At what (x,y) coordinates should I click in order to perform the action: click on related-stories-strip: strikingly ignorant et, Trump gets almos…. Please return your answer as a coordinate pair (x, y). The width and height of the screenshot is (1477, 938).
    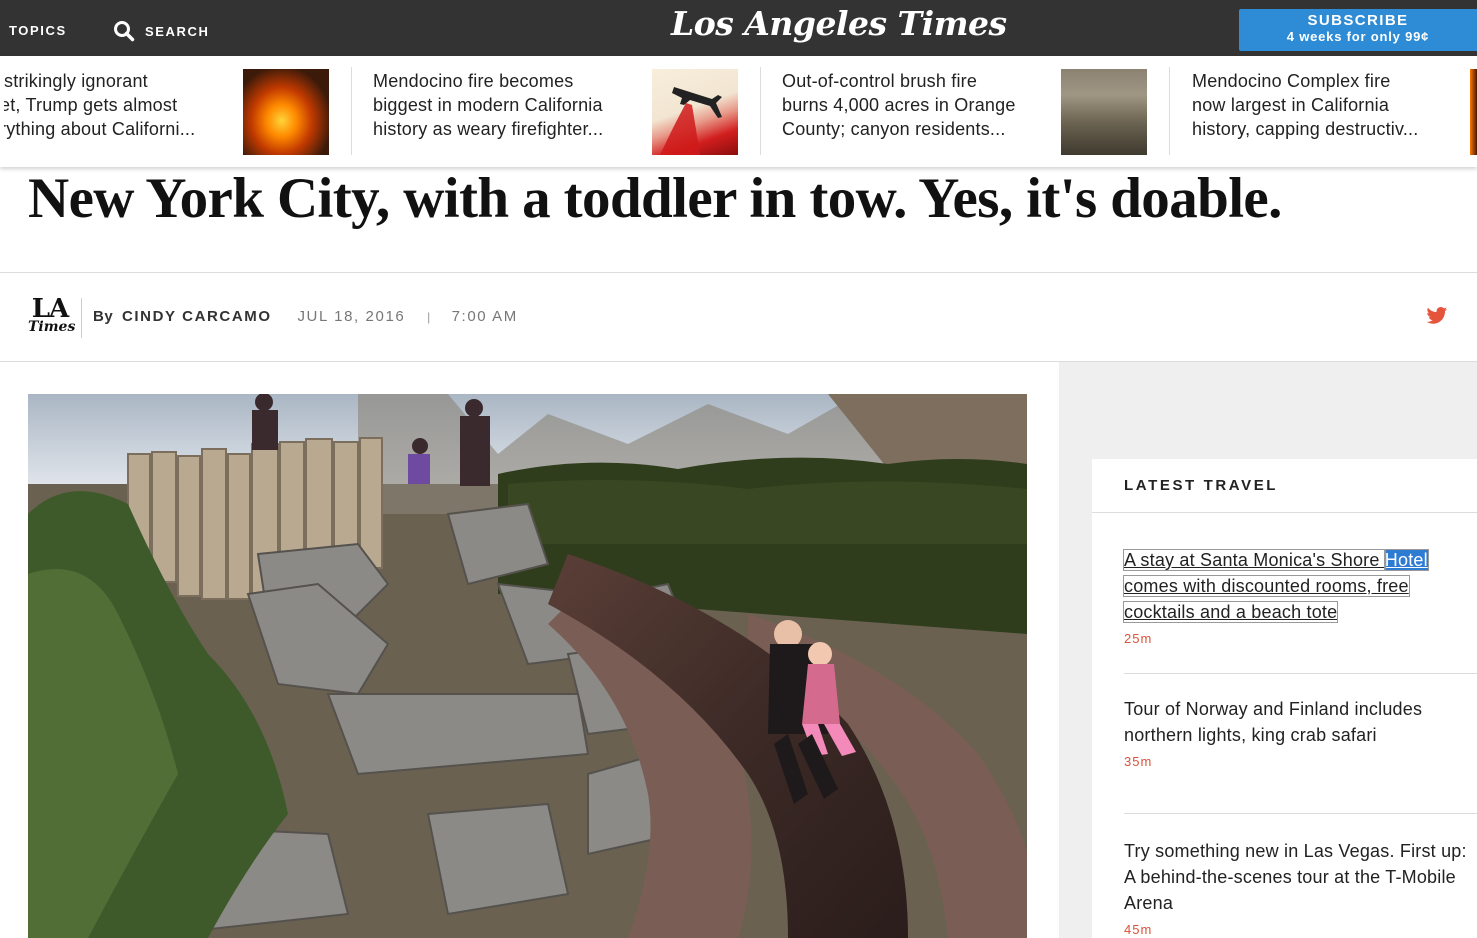
    Looking at the image, I should click on (738, 111).